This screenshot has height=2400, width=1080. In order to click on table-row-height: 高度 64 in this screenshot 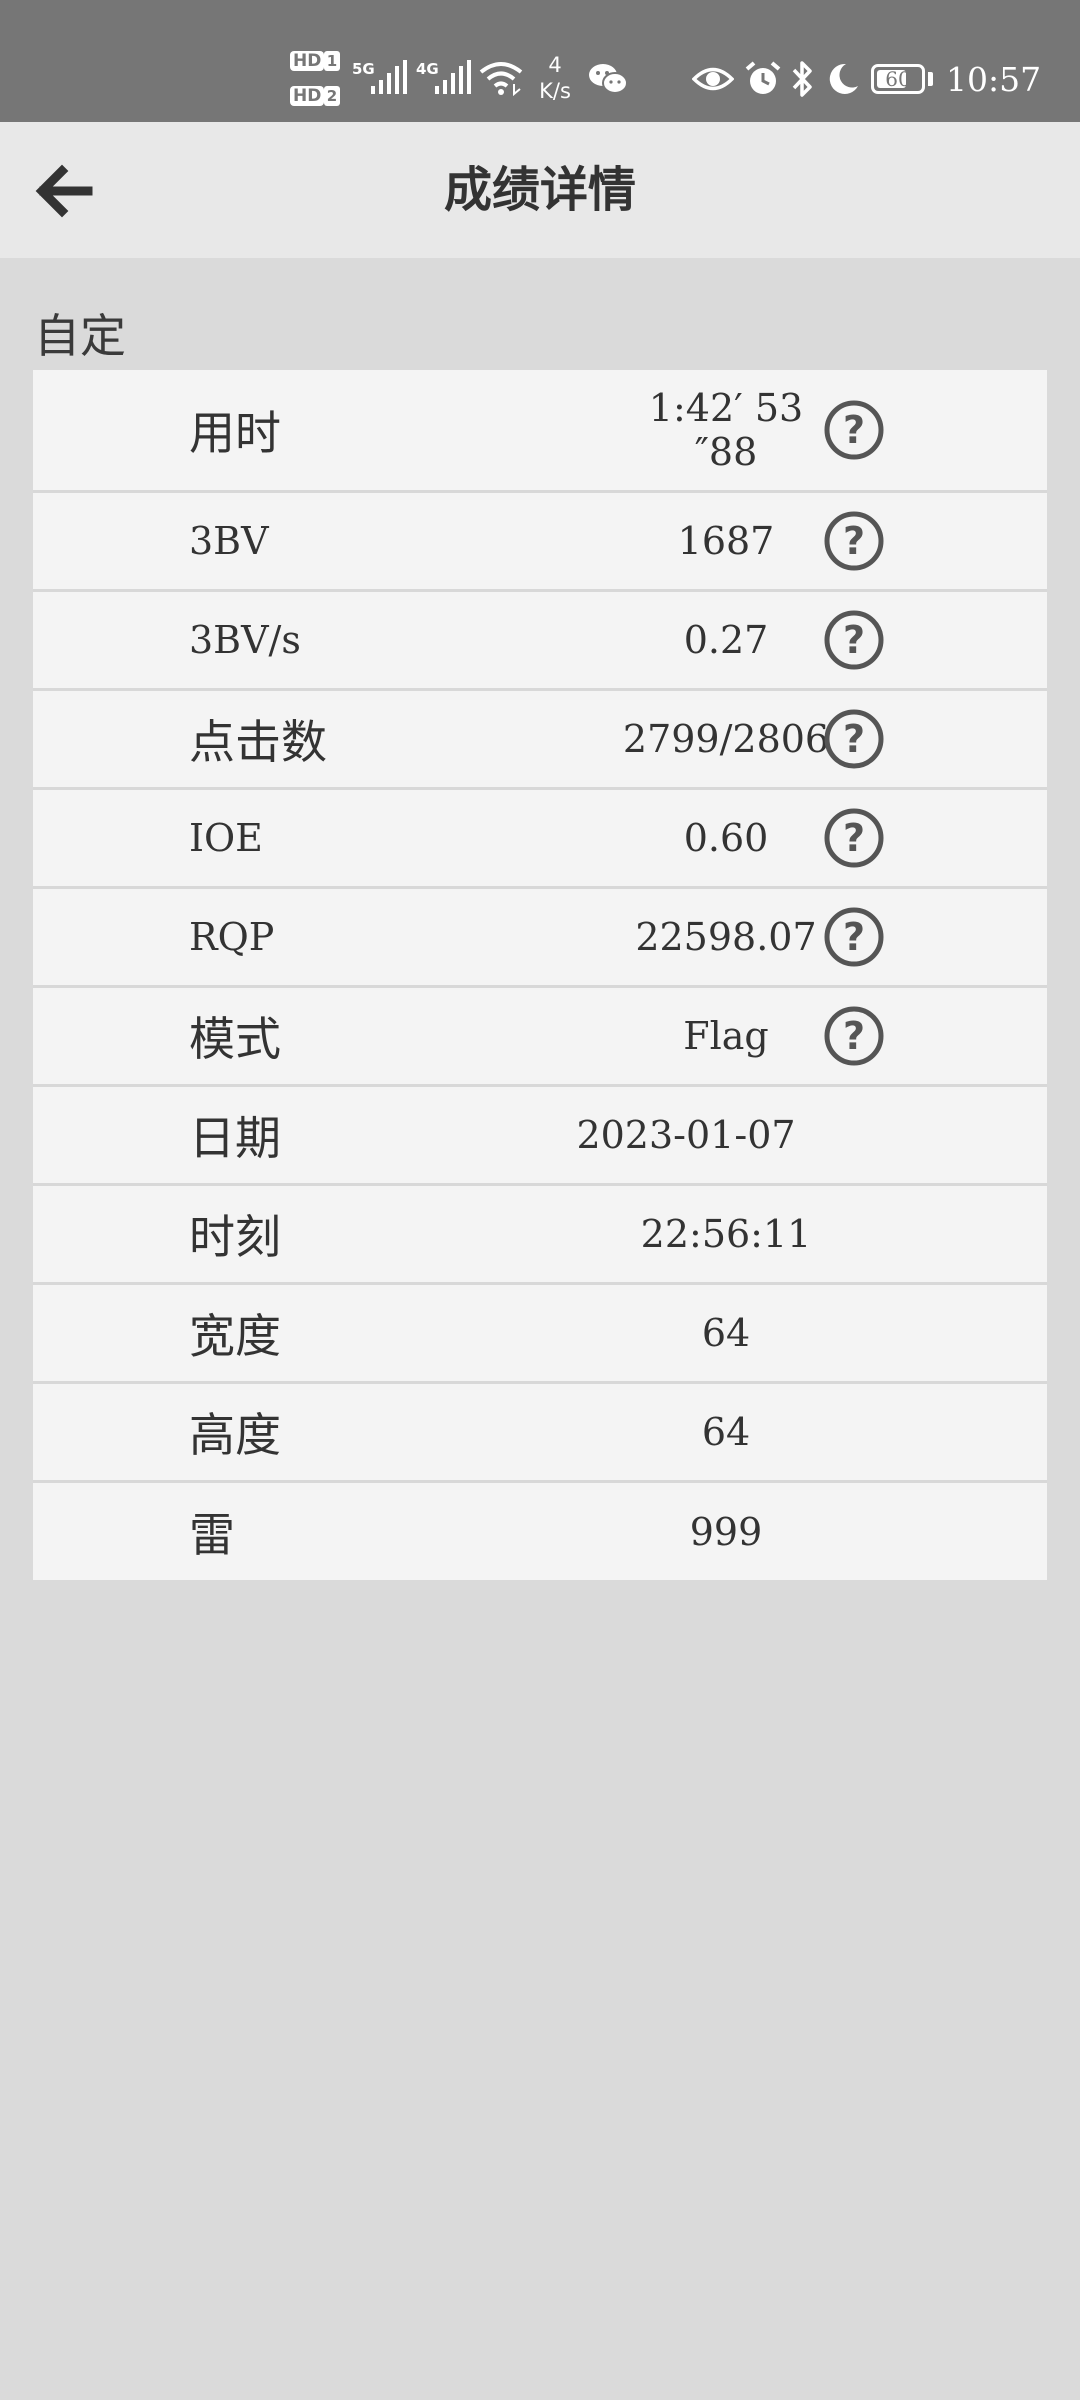, I will do `click(540, 1433)`.